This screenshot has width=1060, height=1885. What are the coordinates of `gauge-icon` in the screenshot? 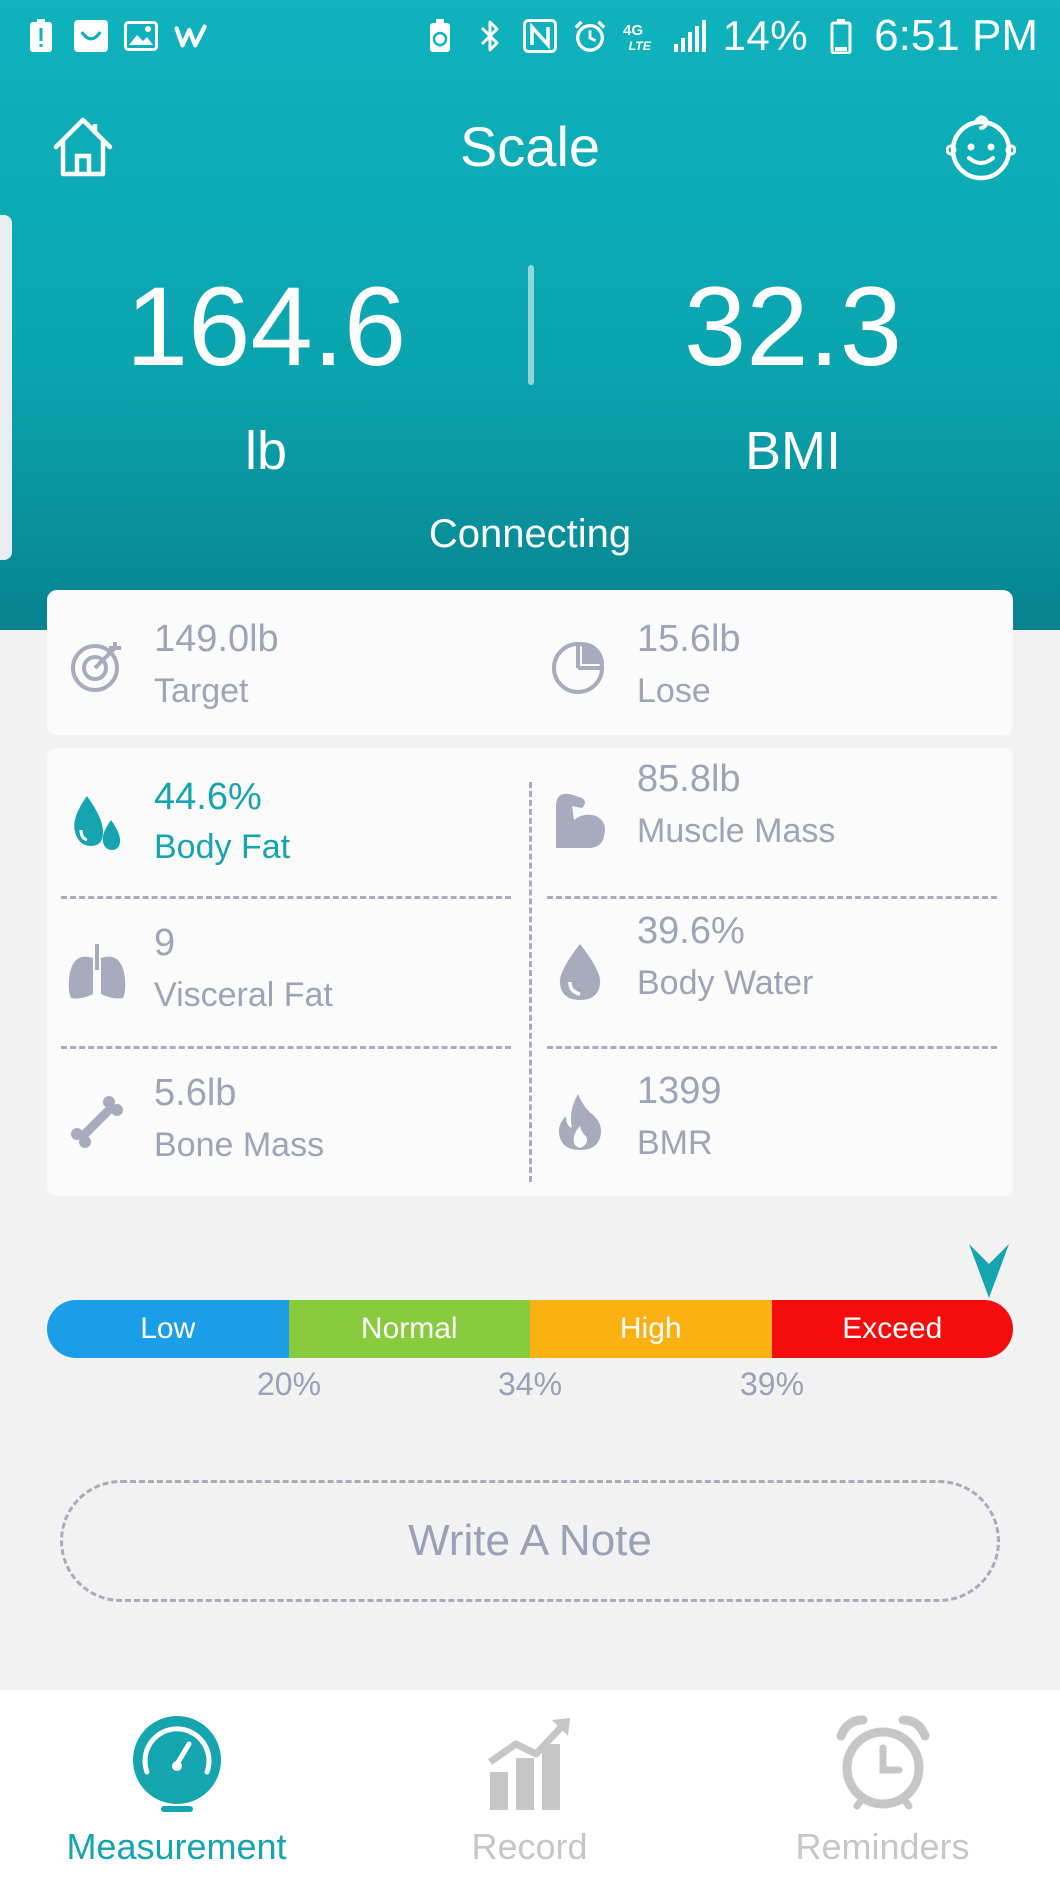 It's located at (177, 1764).